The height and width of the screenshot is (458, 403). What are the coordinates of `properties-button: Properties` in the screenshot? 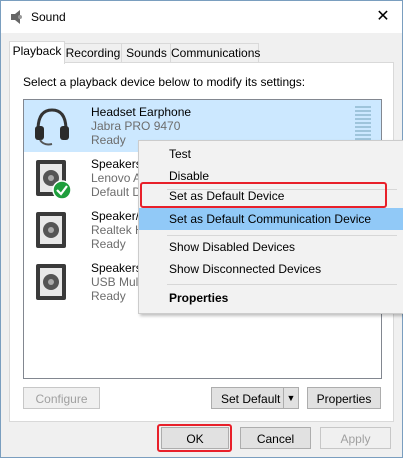 It's located at (344, 398).